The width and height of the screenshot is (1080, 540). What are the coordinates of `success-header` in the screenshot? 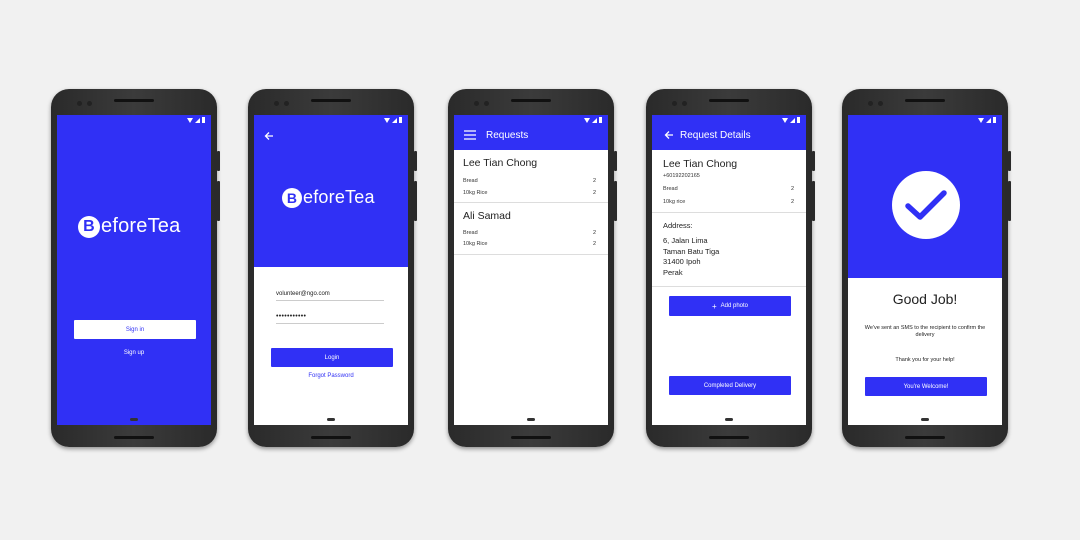 It's located at (925, 196).